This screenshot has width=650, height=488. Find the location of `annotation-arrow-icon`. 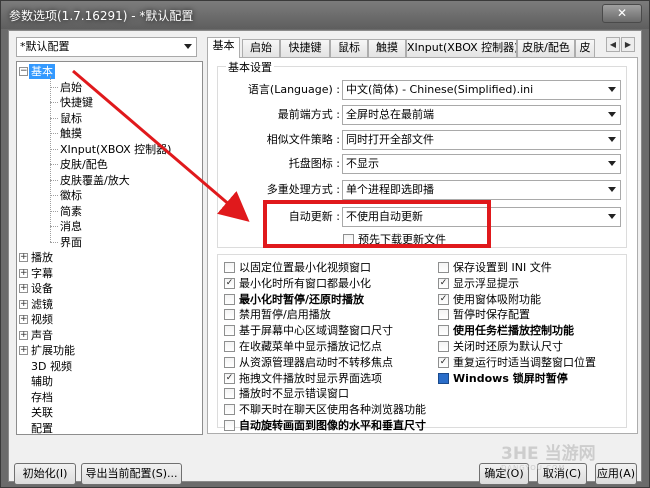

annotation-arrow-icon is located at coordinates (161, 145).